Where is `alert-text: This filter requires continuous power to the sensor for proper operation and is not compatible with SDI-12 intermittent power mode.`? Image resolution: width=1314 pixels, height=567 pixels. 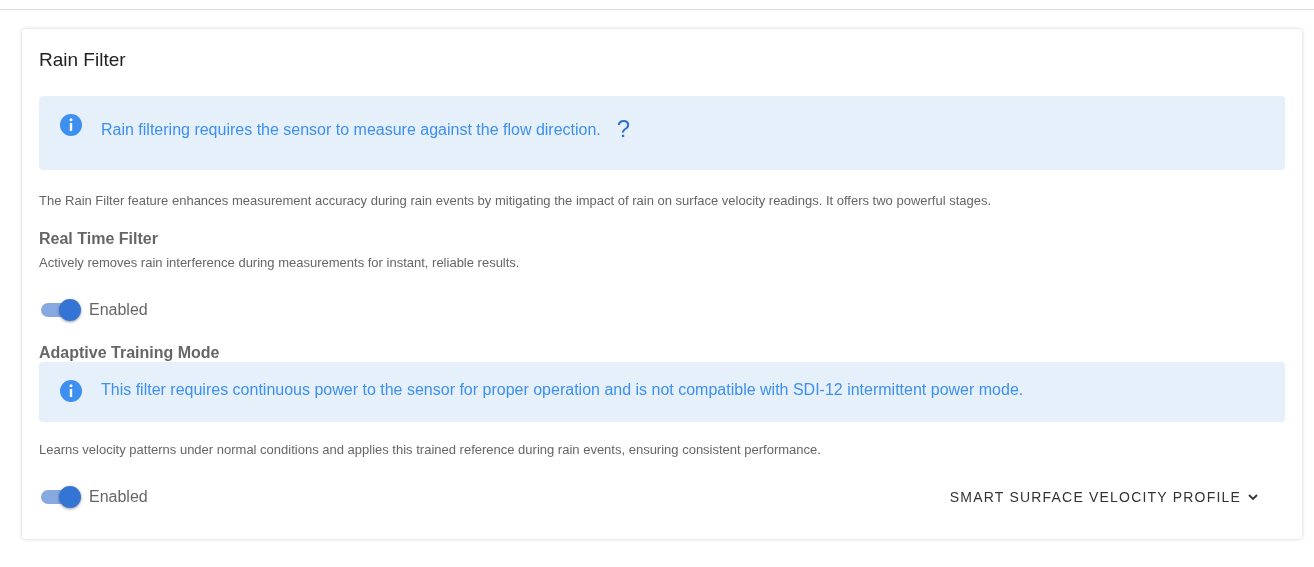
alert-text: This filter requires continuous power to the sensor for proper operation and is not compatible with SDI-12 intermittent power mode. is located at coordinates (562, 390).